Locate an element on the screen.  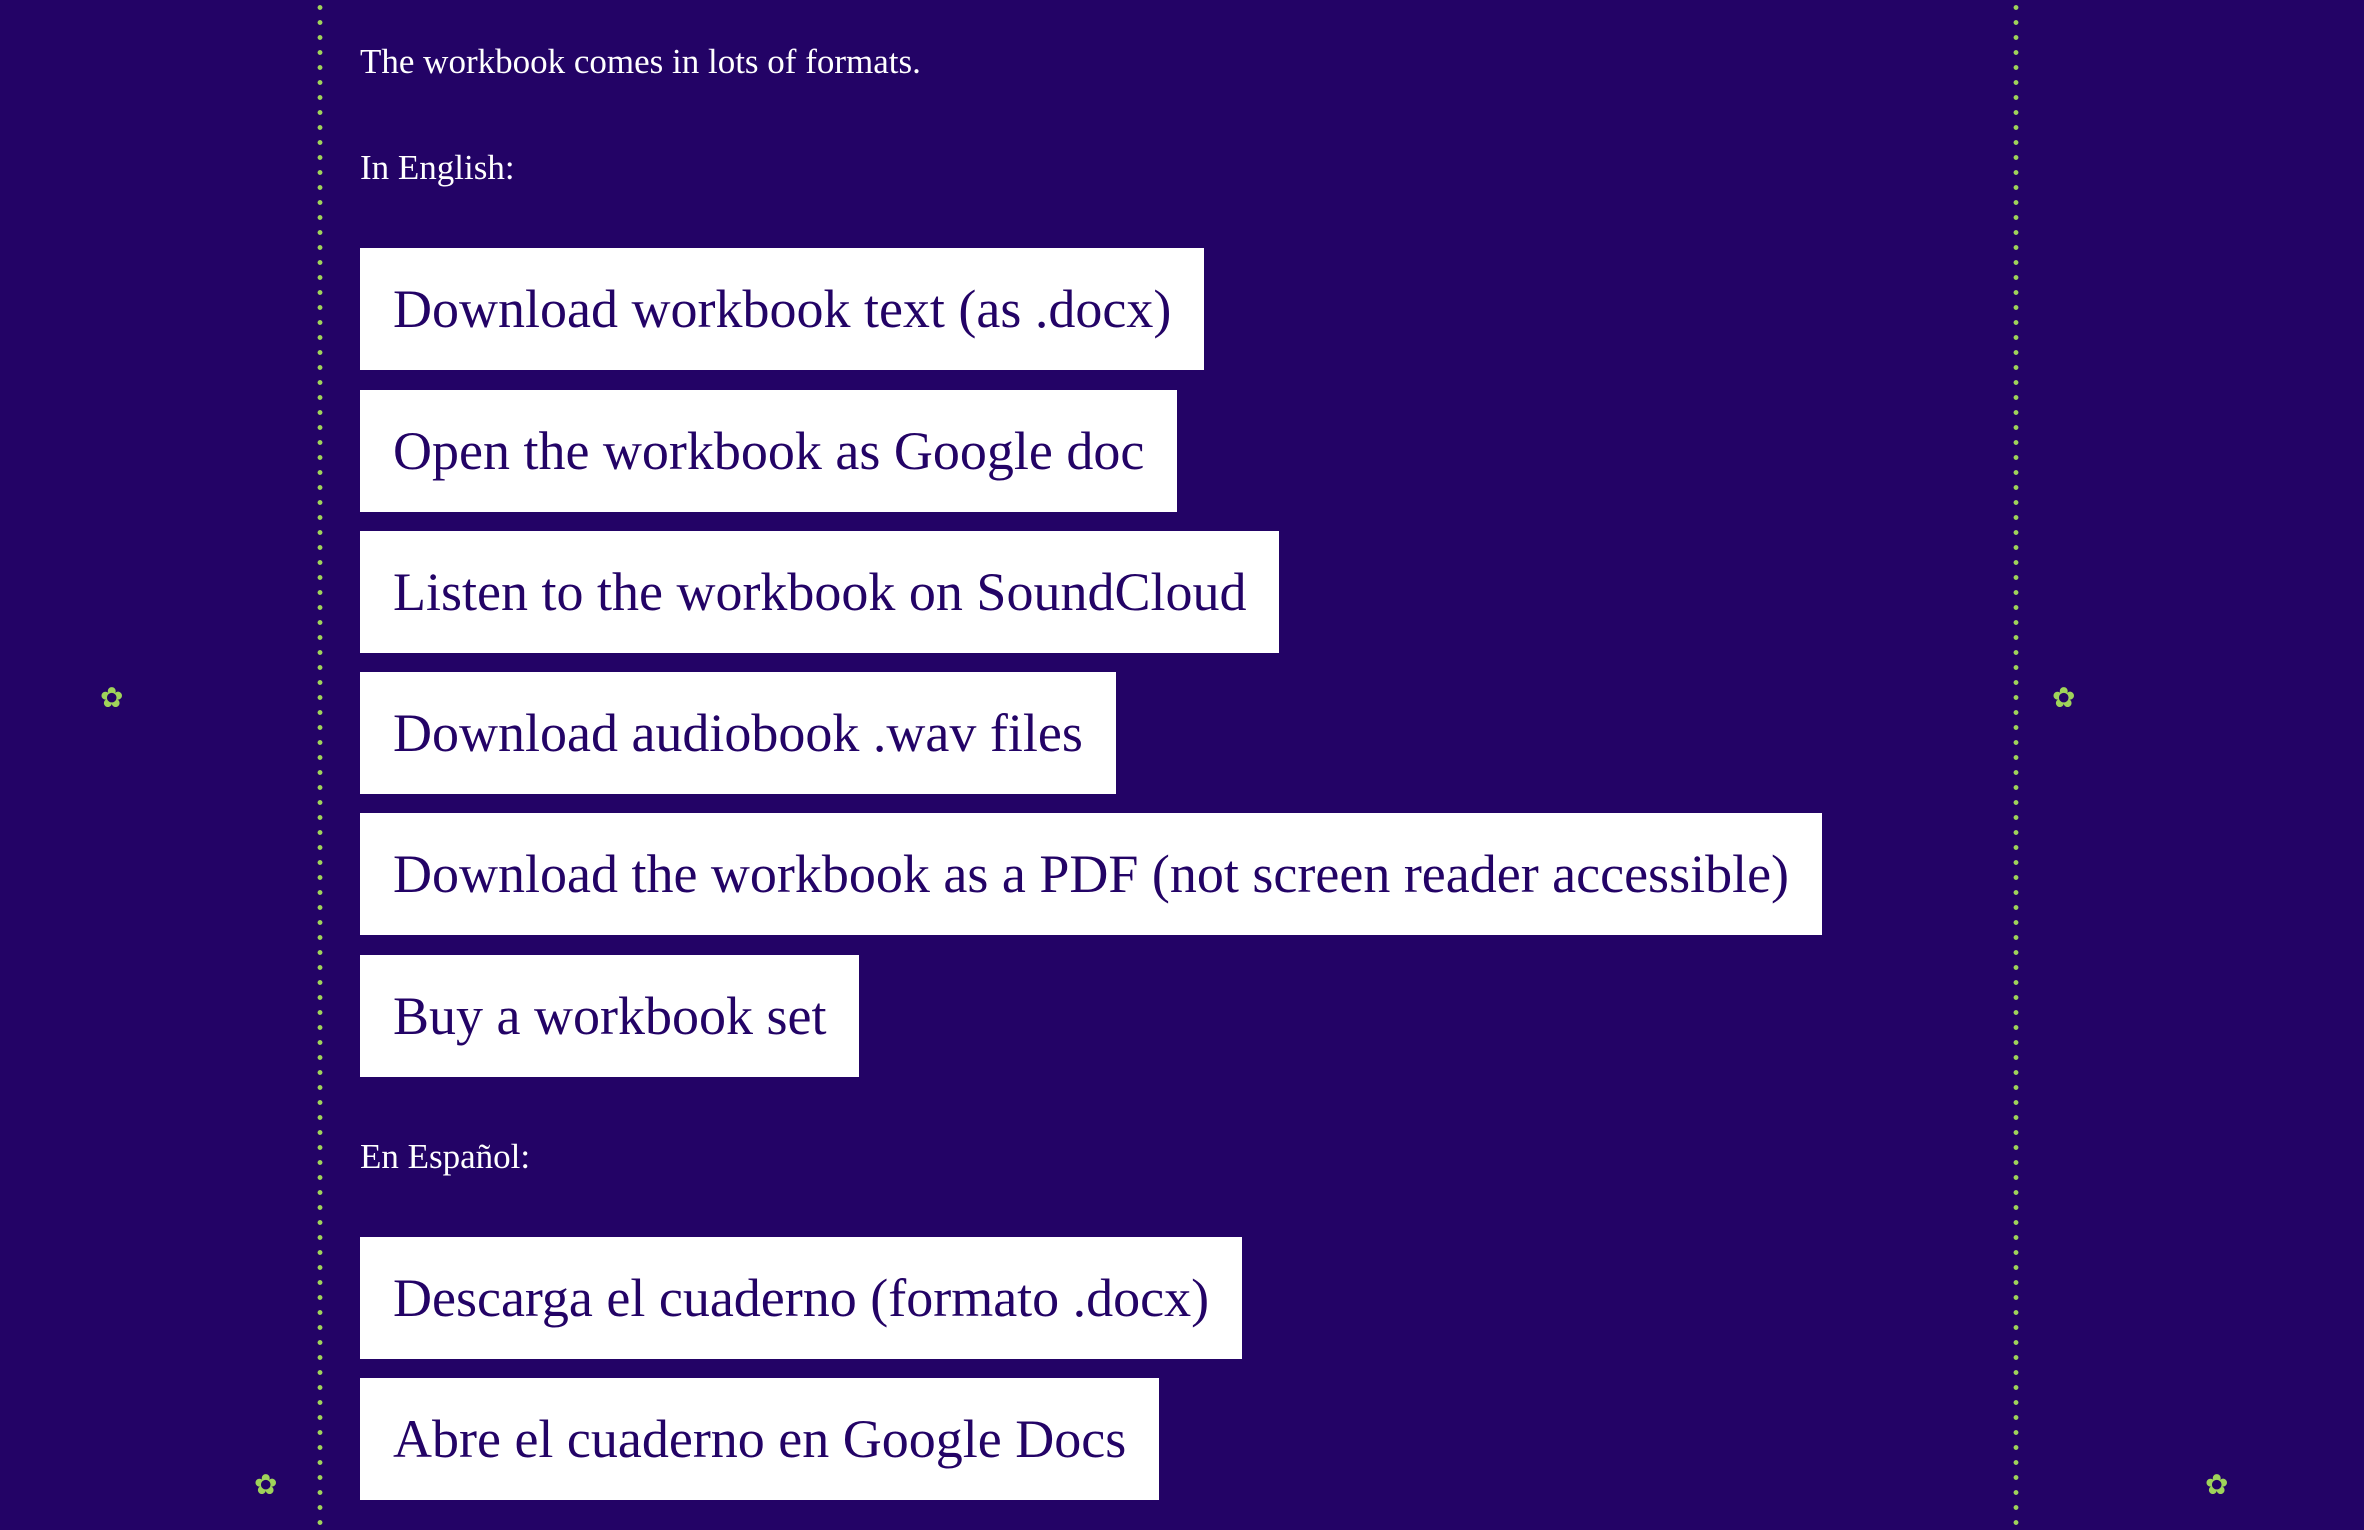
buy-workbook-set-button: Buy a workbook set is located at coordinates (610, 1016).